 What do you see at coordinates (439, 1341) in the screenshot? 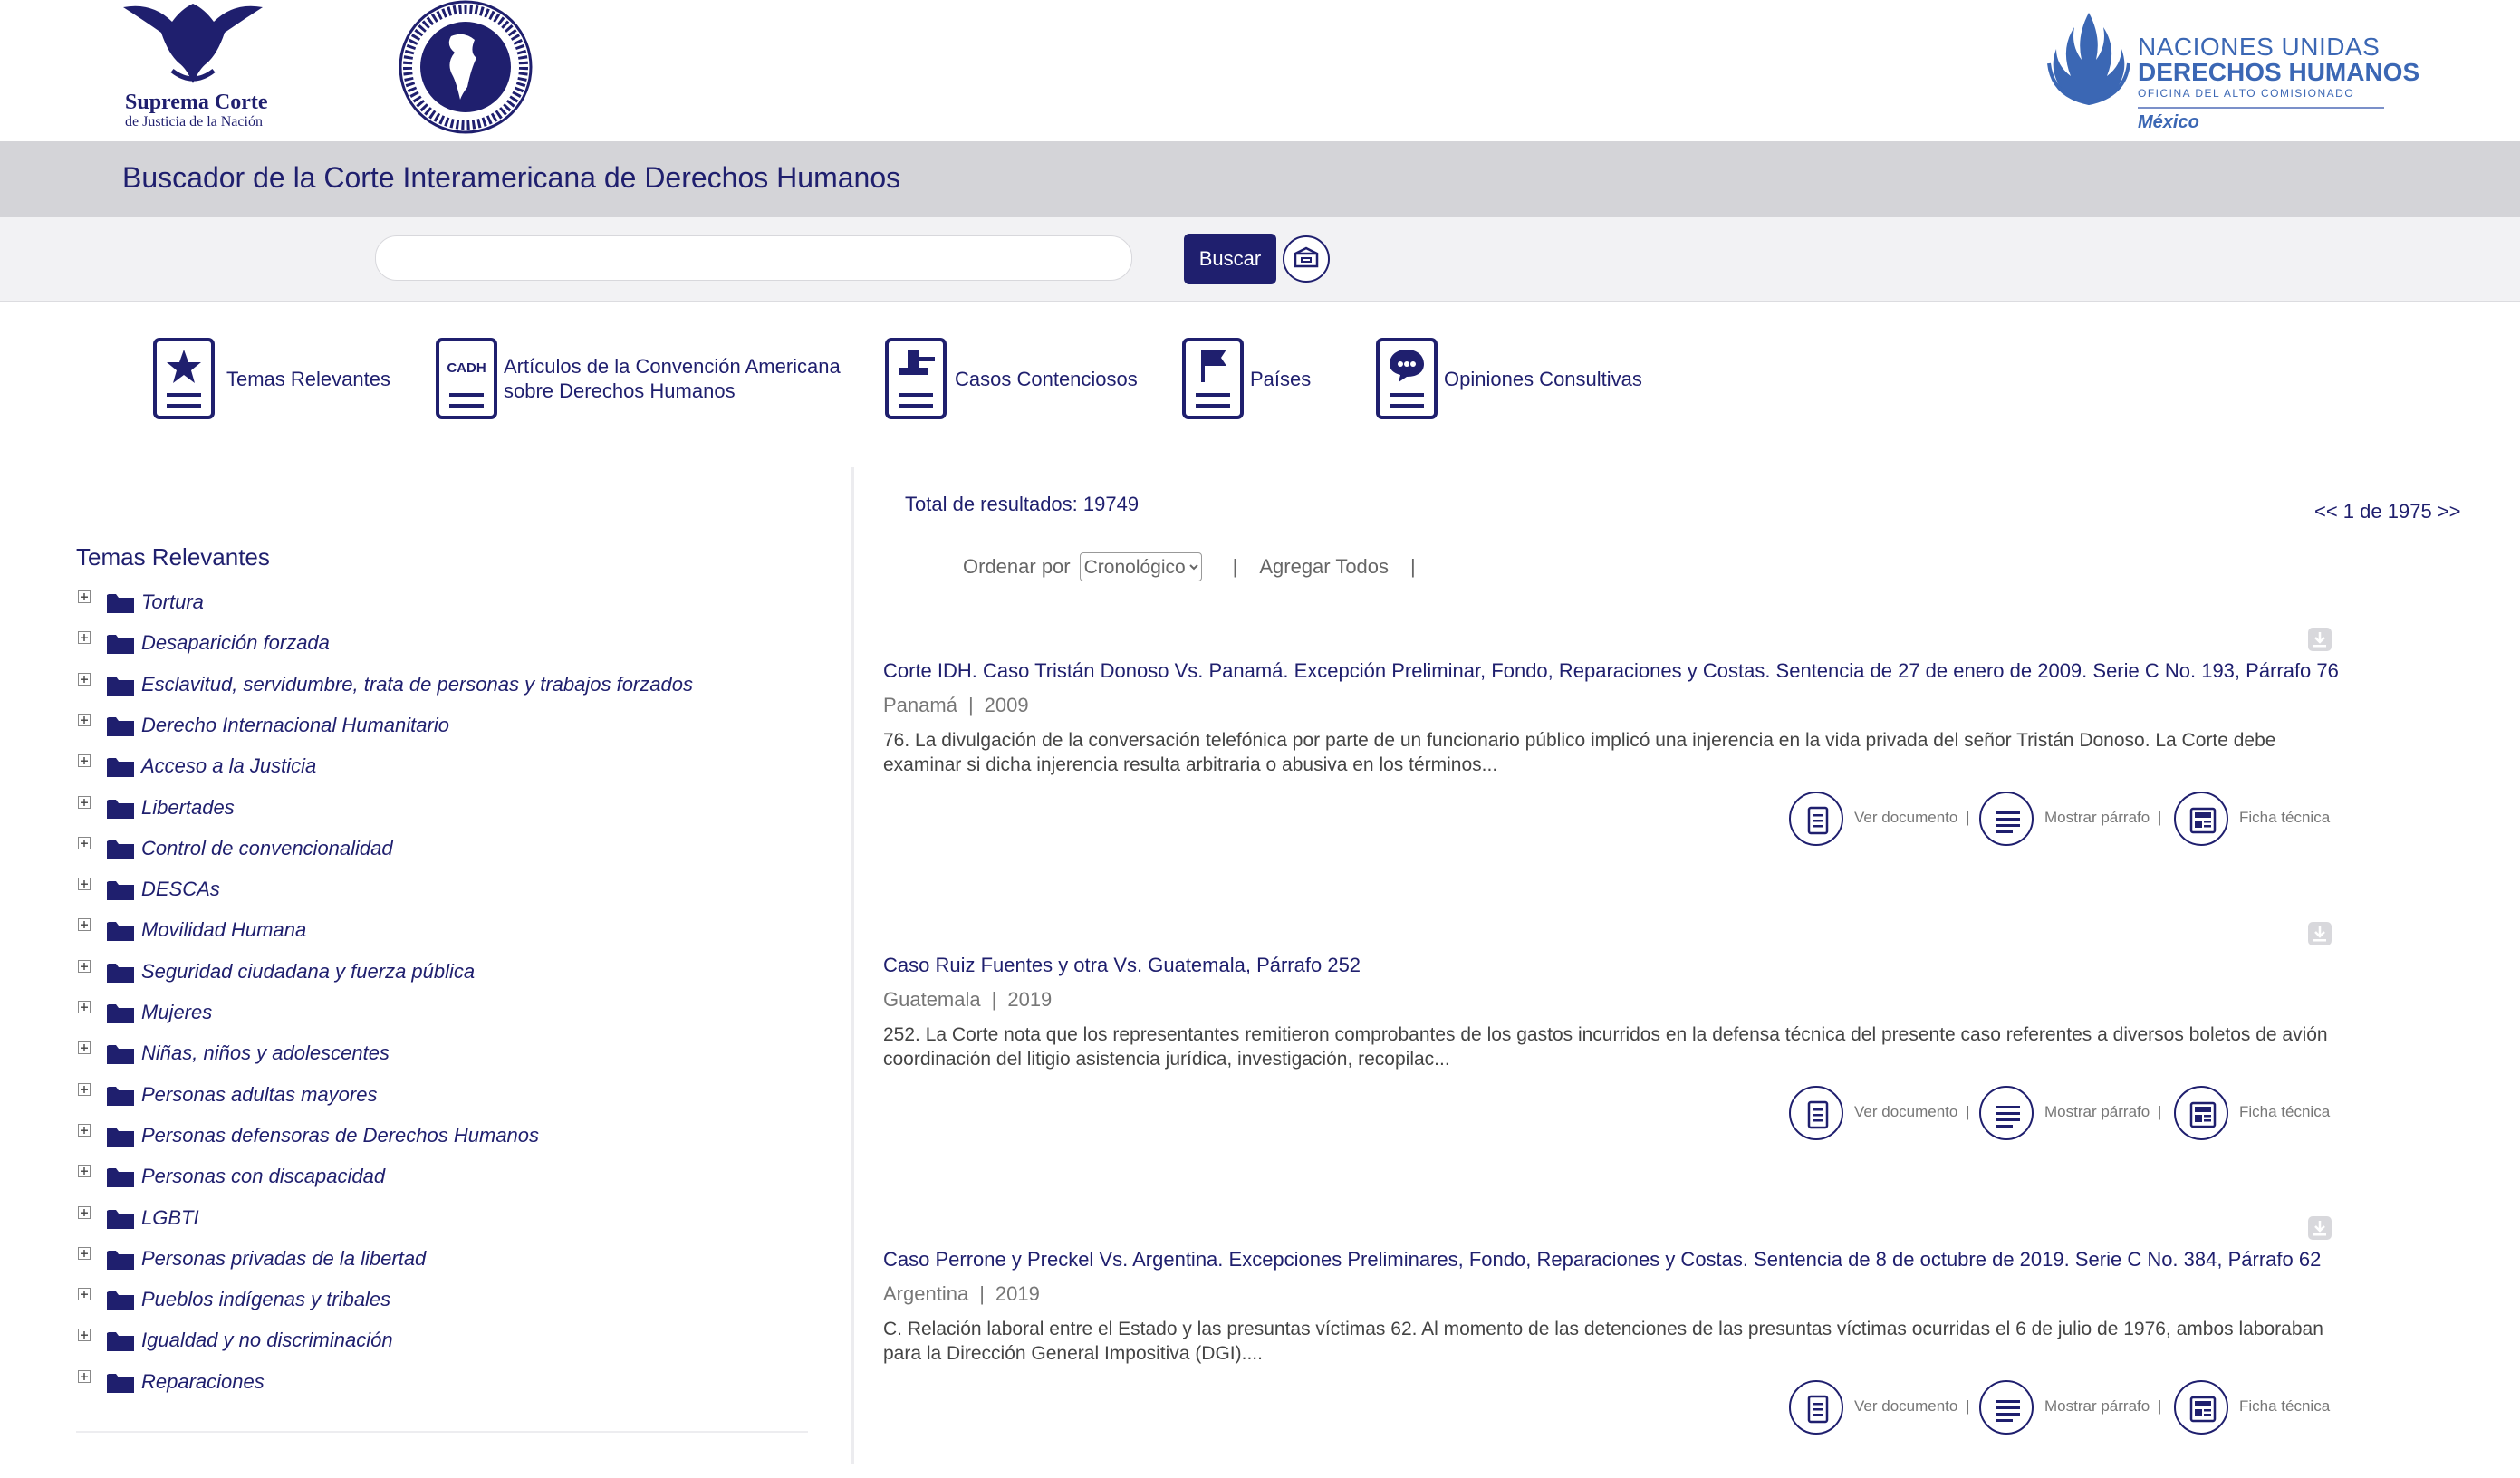
I see `tree-item: Igualdad y no discriminación` at bounding box center [439, 1341].